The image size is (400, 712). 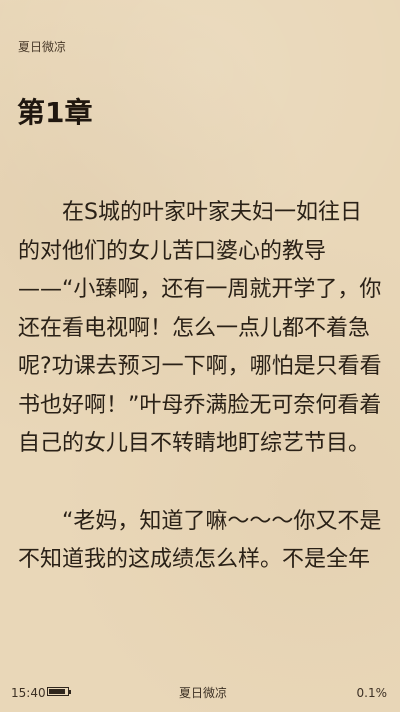 What do you see at coordinates (372, 693) in the screenshot?
I see `reading-progress: 0.1%` at bounding box center [372, 693].